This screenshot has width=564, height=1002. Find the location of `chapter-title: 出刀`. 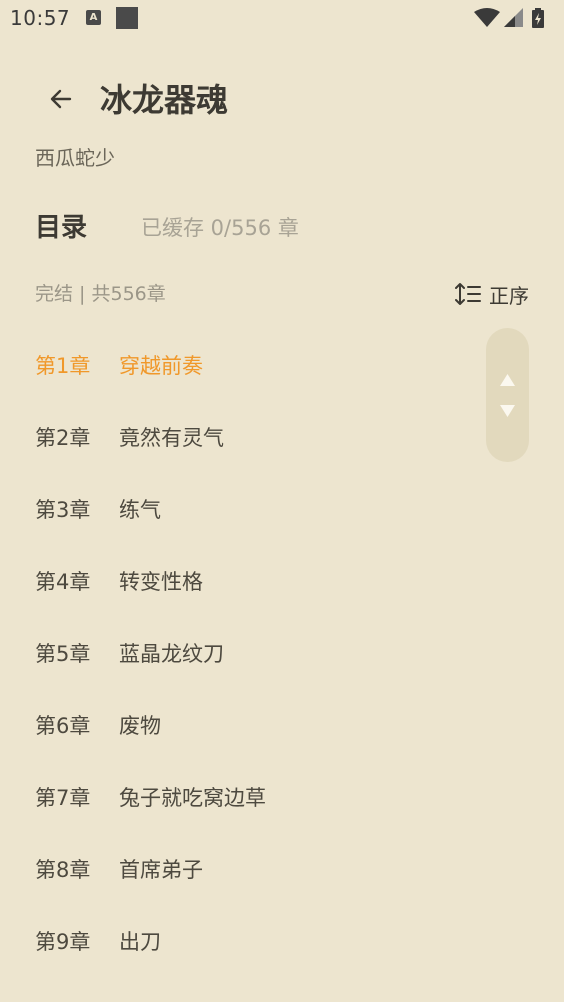

chapter-title: 出刀 is located at coordinates (140, 942).